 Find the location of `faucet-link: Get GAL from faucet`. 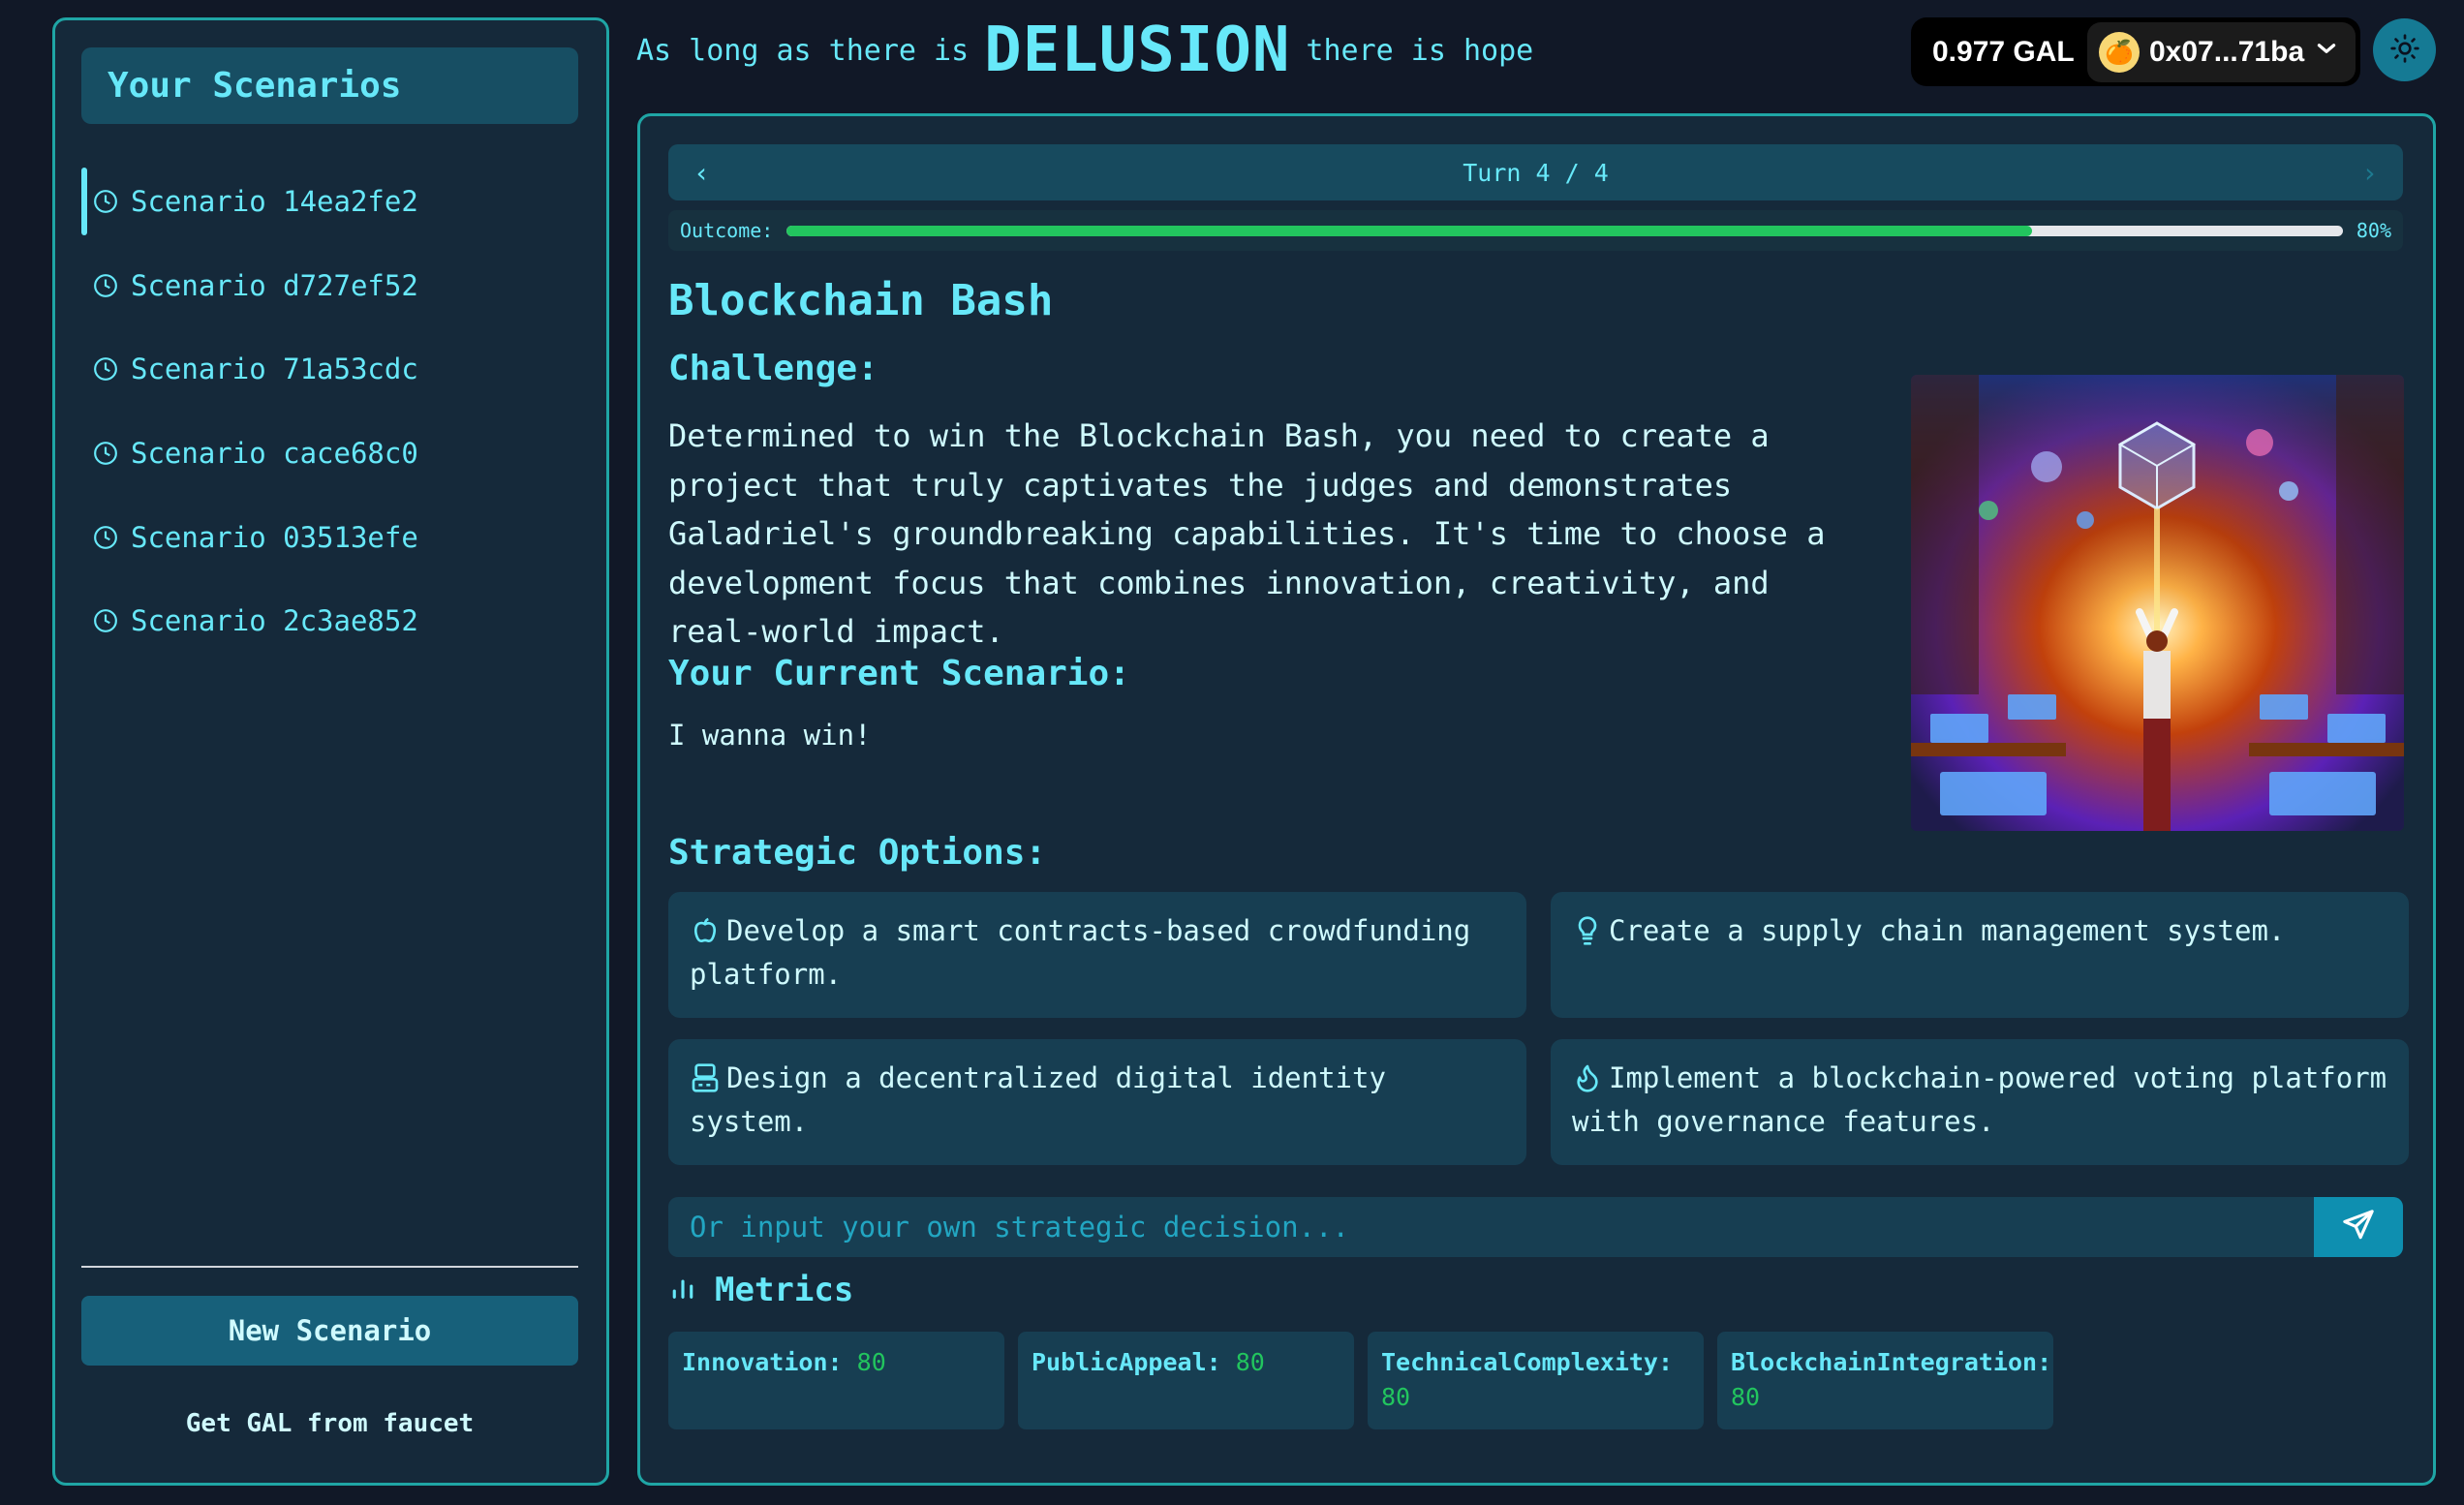

faucet-link: Get GAL from faucet is located at coordinates (329, 1423).